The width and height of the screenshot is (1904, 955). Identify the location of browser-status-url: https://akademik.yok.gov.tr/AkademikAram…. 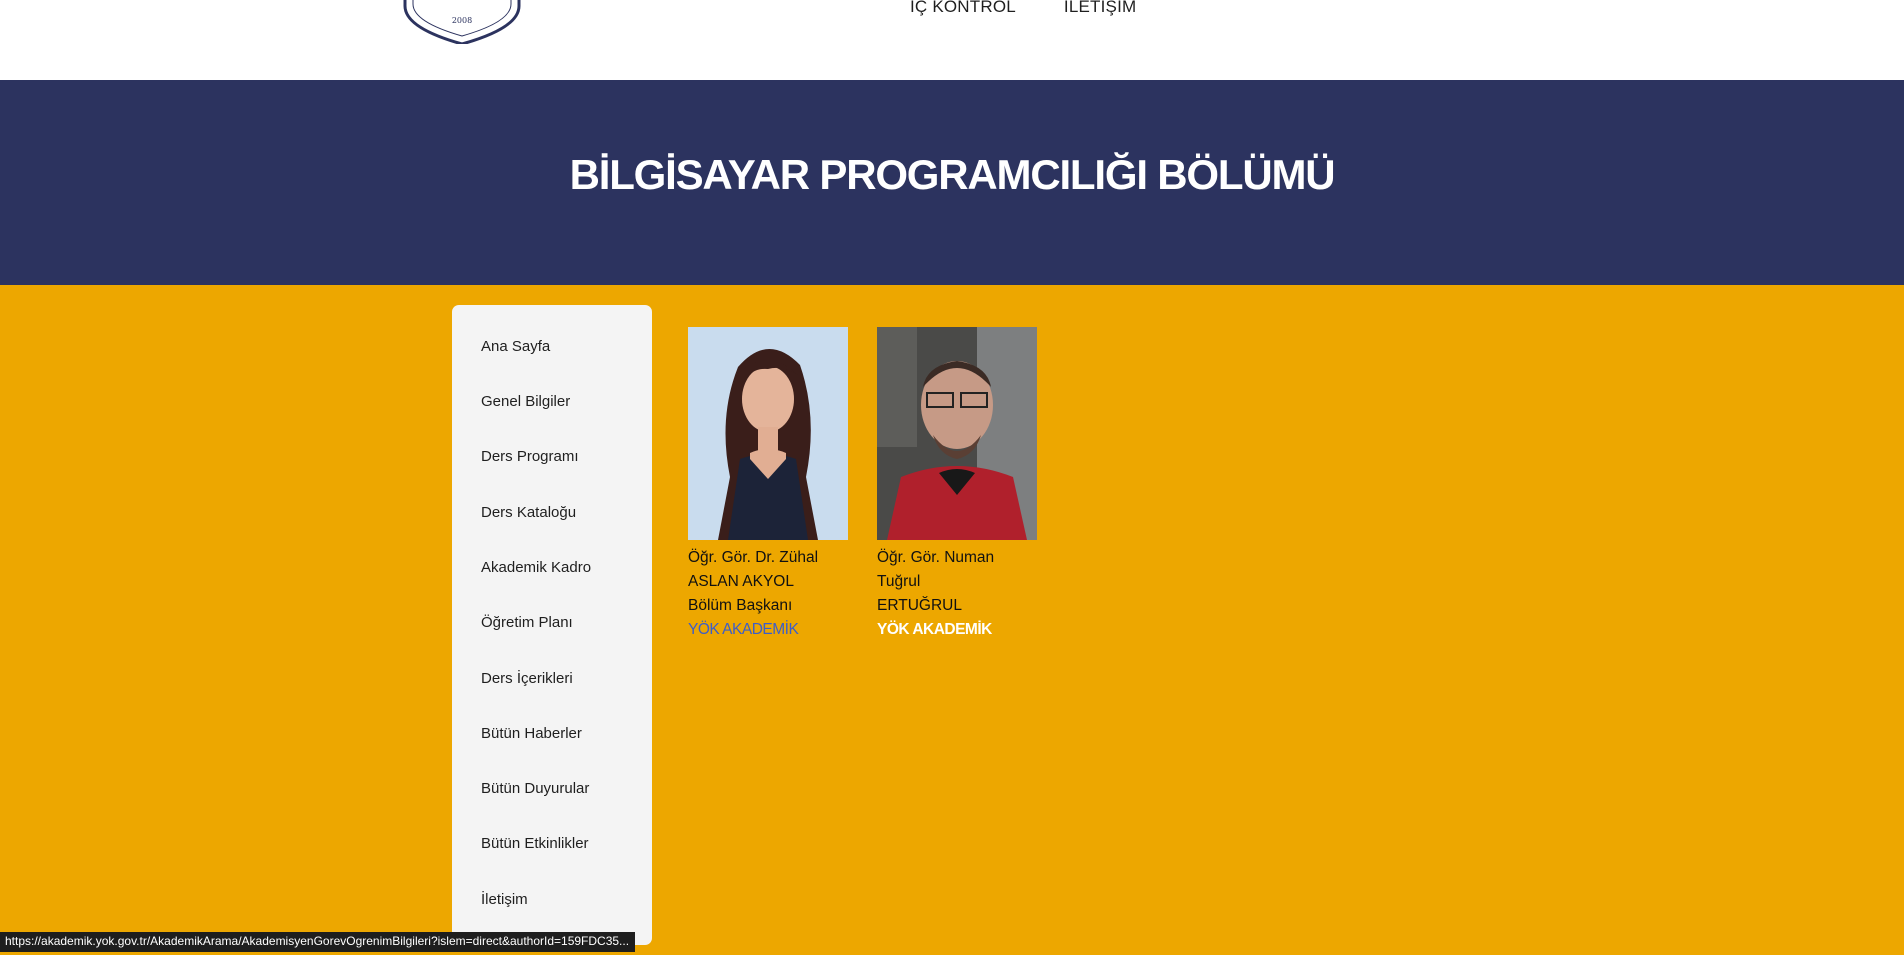
(318, 942).